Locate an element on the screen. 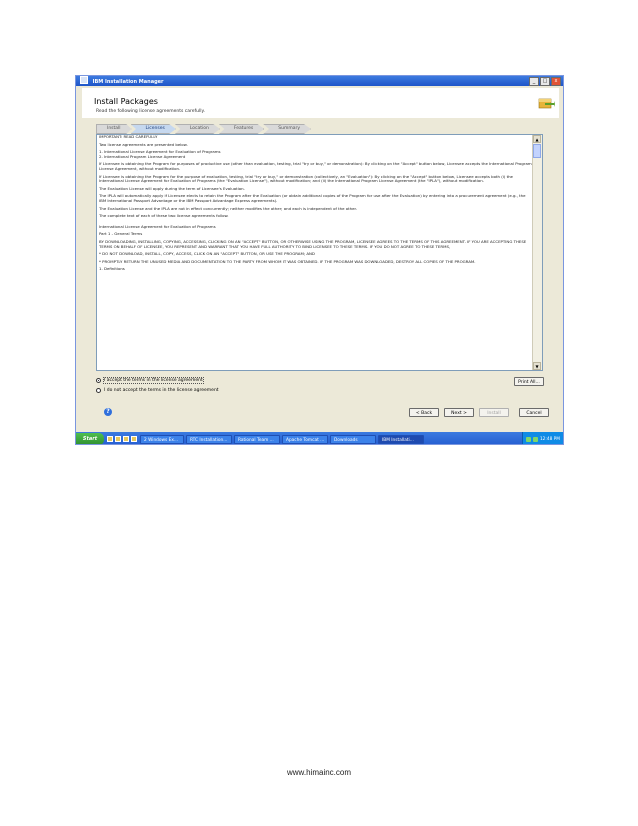  scroll-down-icon: ▼ is located at coordinates (537, 366).